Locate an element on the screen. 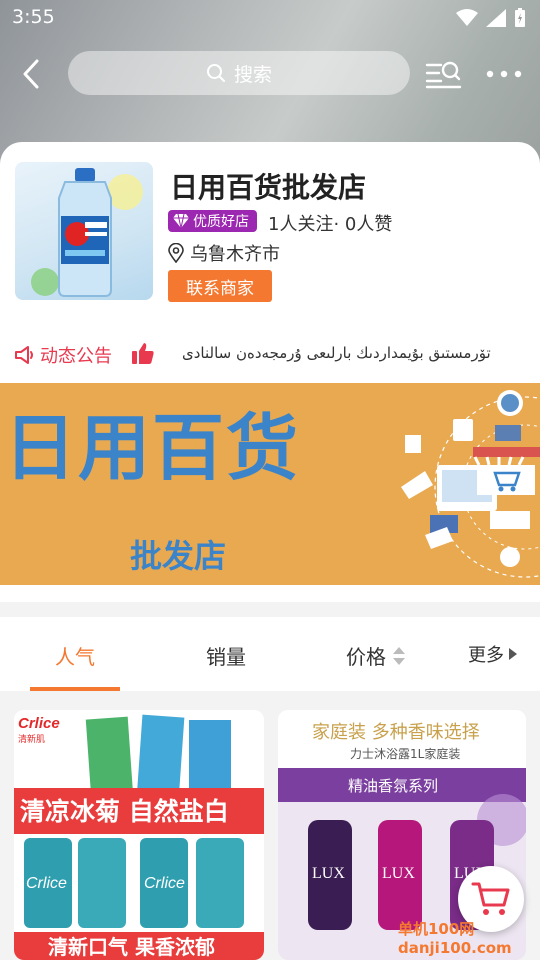 The height and width of the screenshot is (960, 540). notice-label: 动态公告 is located at coordinates (63, 355).